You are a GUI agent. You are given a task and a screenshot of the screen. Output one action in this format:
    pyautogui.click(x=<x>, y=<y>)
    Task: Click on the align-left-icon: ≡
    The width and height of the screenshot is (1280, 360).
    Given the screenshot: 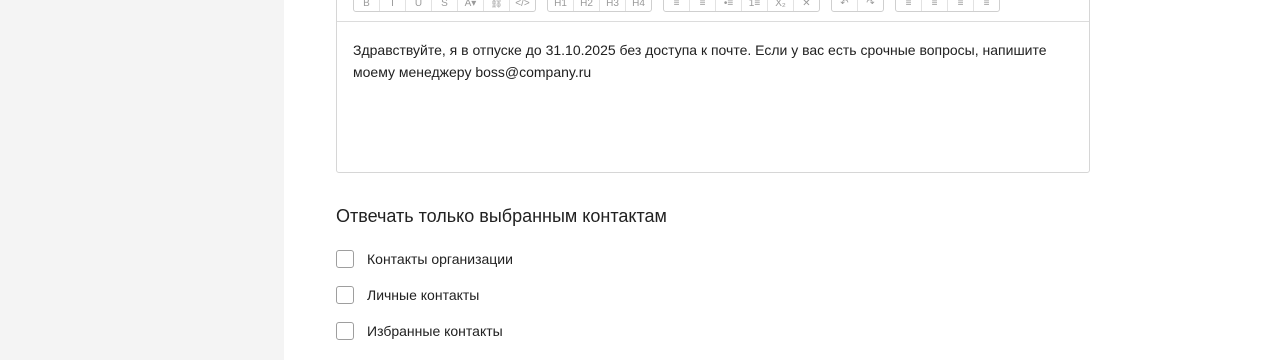 What is the action you would take?
    pyautogui.click(x=909, y=5)
    